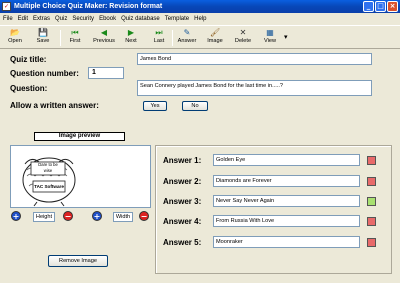 This screenshot has width=400, height=283. I want to click on open-label: Open, so click(15, 41).